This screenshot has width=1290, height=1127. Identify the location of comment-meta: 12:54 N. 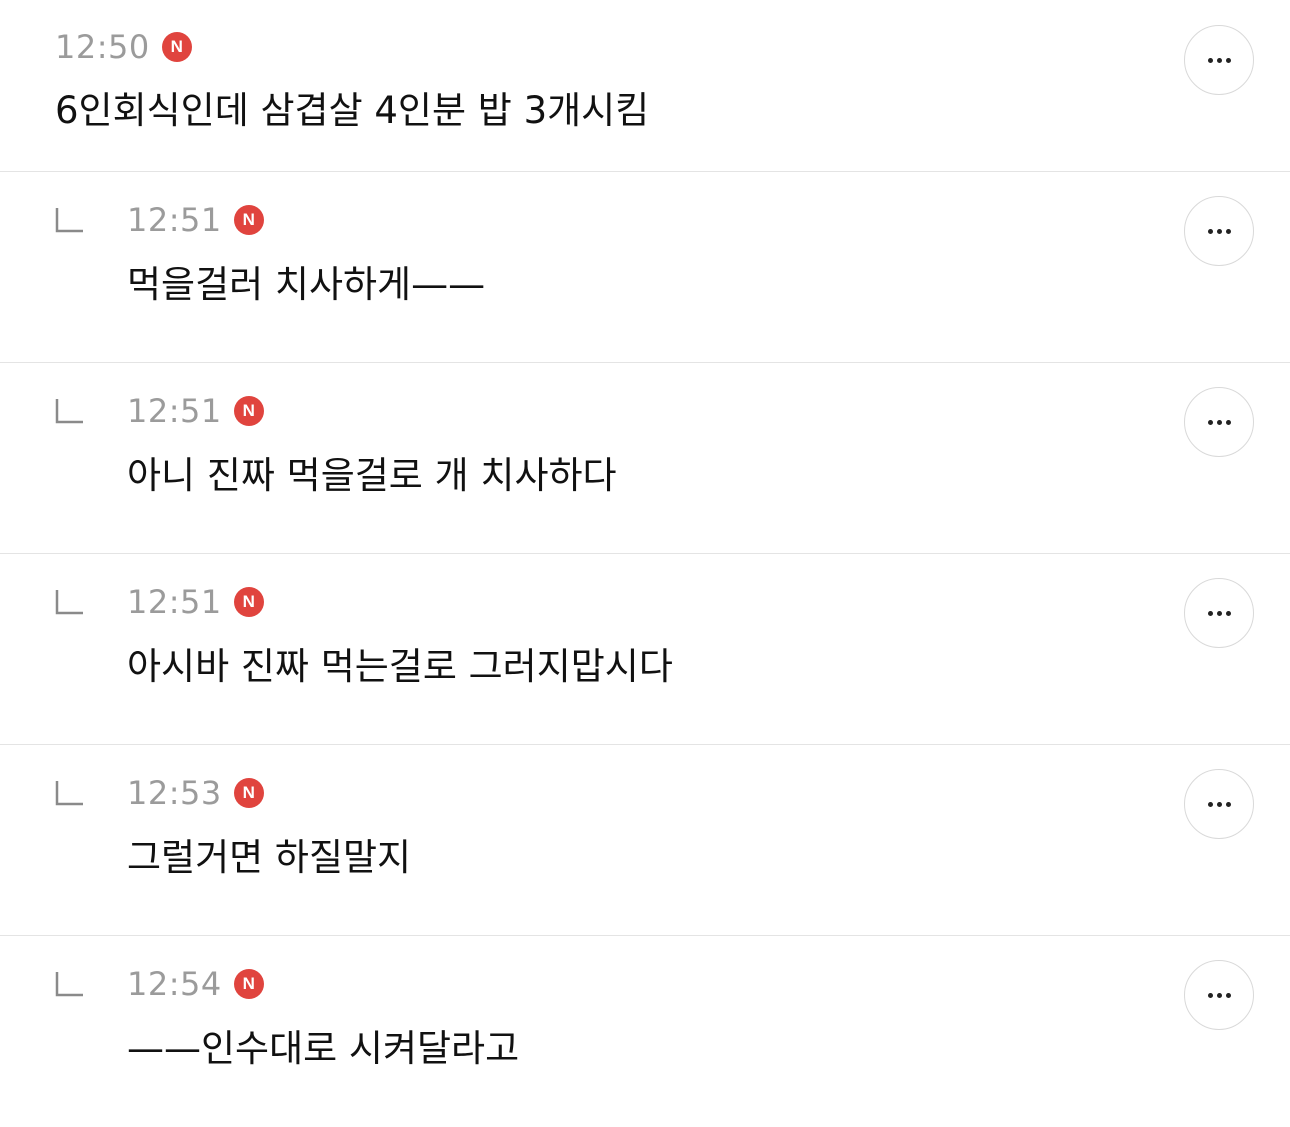
(195, 984).